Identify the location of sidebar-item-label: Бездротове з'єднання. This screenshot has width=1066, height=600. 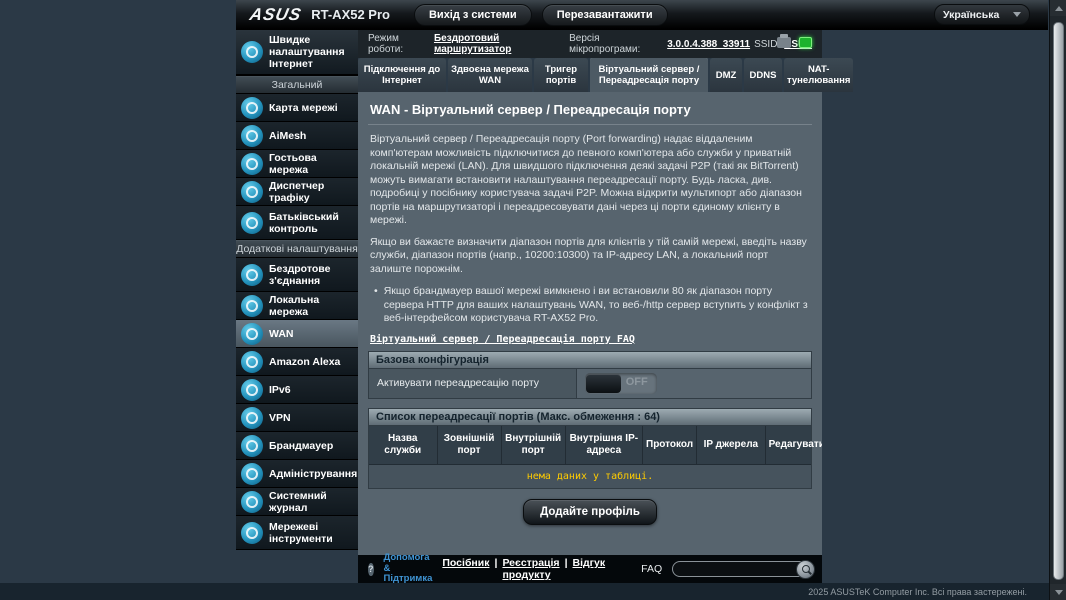
(300, 274).